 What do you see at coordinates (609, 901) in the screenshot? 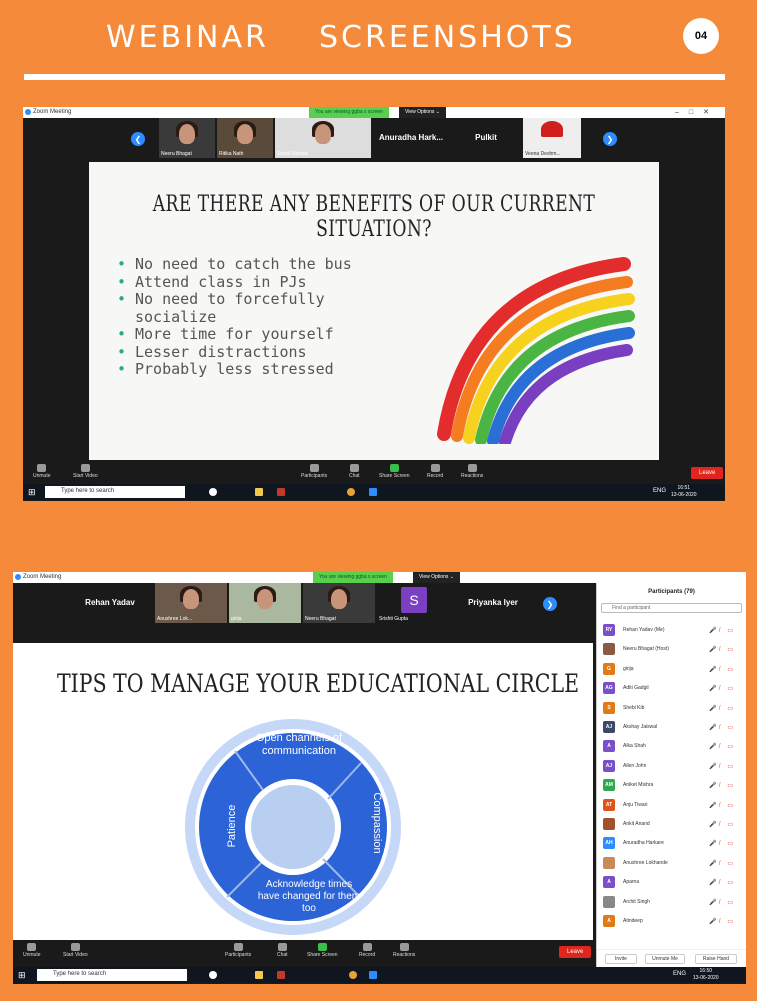
I see `participant-avatar` at bounding box center [609, 901].